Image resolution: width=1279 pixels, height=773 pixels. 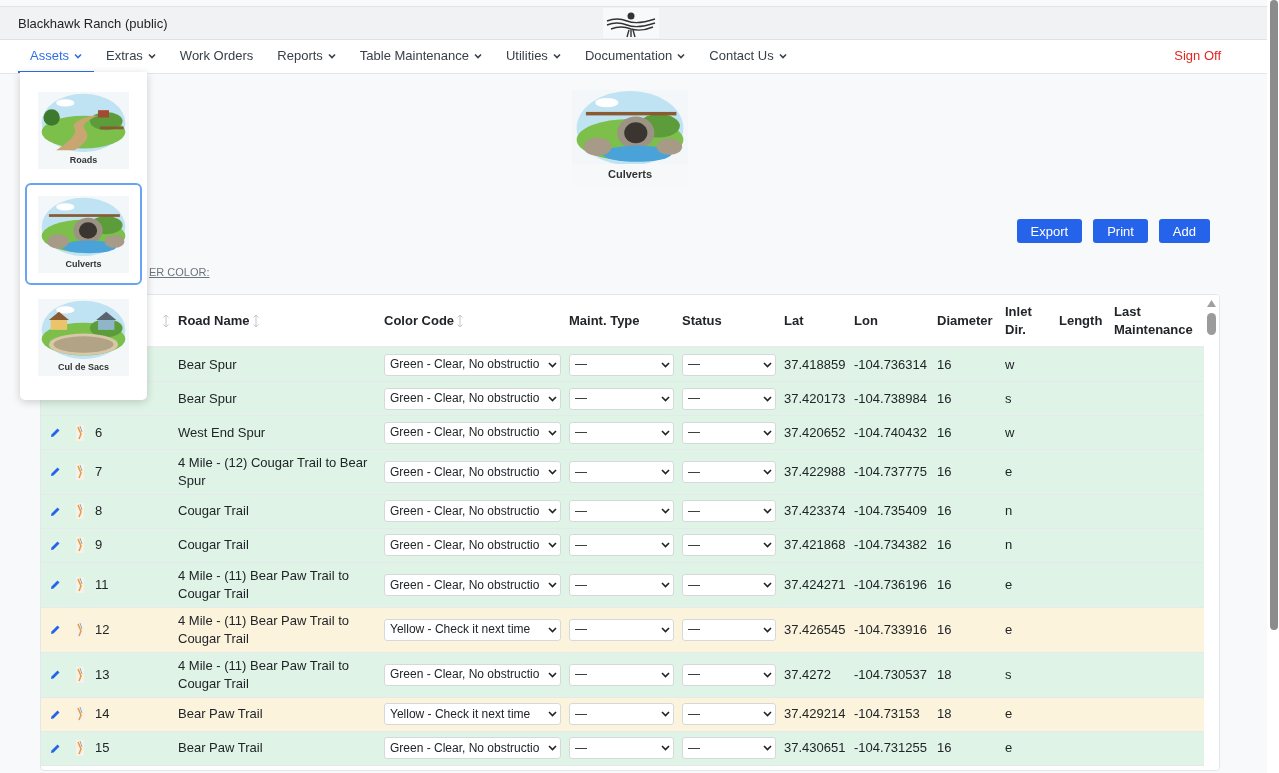 What do you see at coordinates (131, 56) in the screenshot?
I see `nav-tab: Extras` at bounding box center [131, 56].